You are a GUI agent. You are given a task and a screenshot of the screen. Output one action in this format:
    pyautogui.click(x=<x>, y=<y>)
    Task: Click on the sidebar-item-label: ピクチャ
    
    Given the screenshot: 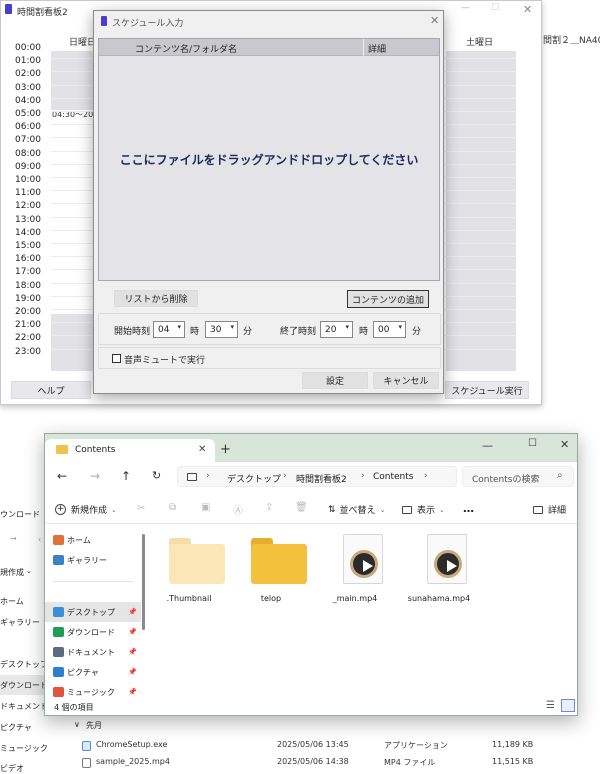 What is the action you would take?
    pyautogui.click(x=83, y=672)
    